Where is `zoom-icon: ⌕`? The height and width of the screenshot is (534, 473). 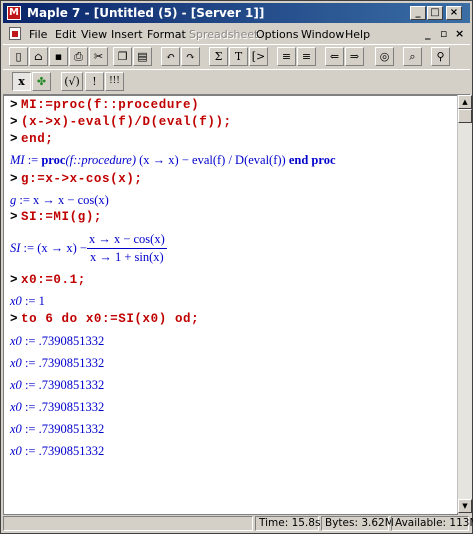 zoom-icon: ⌕ is located at coordinates (412, 56).